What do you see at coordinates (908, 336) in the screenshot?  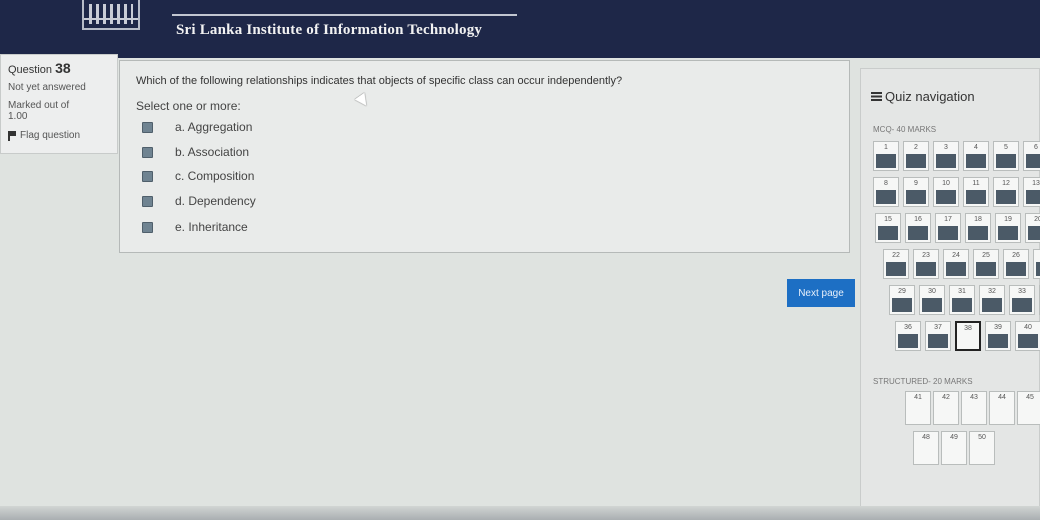 I see `quiz-nav-question-36: 36` at bounding box center [908, 336].